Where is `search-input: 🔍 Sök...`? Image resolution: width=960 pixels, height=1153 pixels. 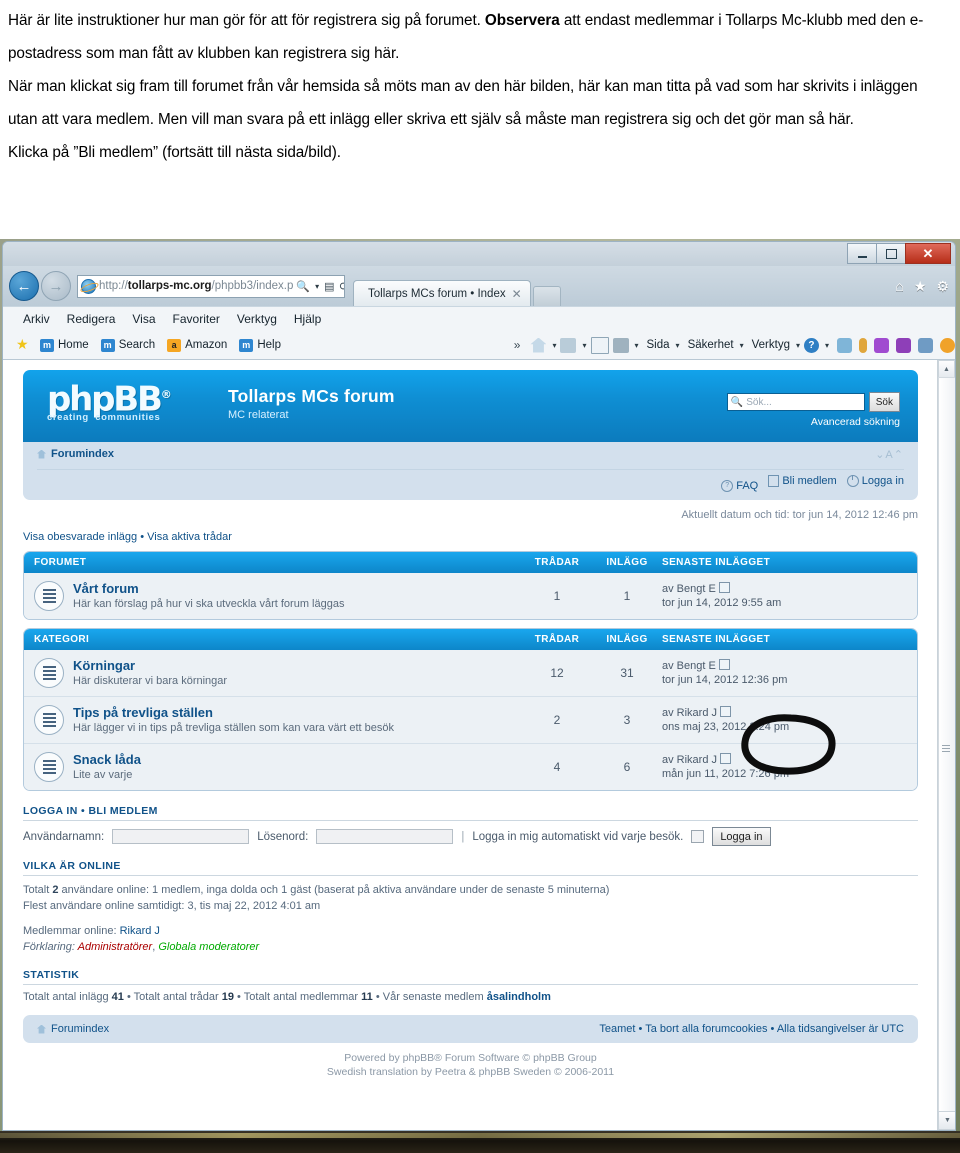 search-input: 🔍 Sök... is located at coordinates (795, 402).